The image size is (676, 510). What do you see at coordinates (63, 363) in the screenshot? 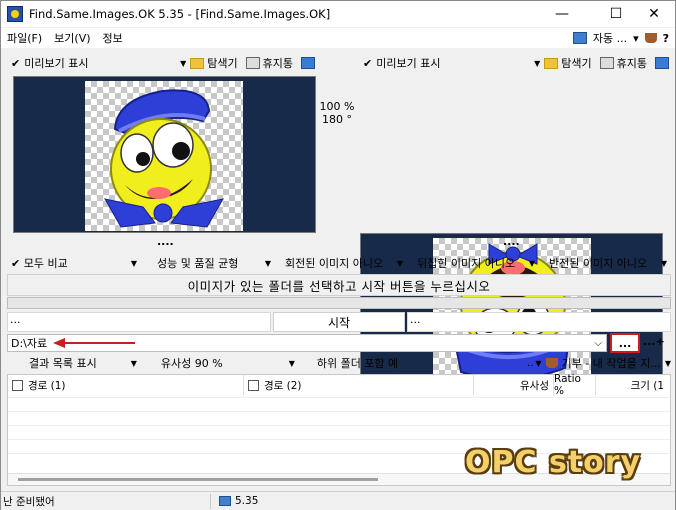
I see `show-results-dropdown: 결과 목록 표시` at bounding box center [63, 363].